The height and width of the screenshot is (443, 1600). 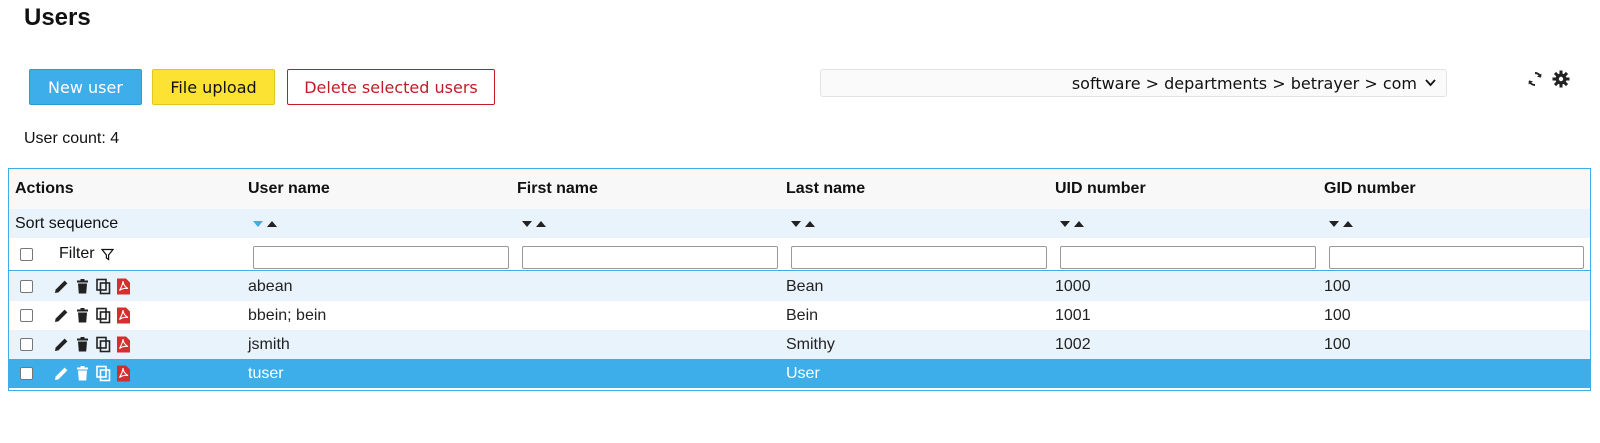 I want to click on user-count-value: 4, so click(x=115, y=138).